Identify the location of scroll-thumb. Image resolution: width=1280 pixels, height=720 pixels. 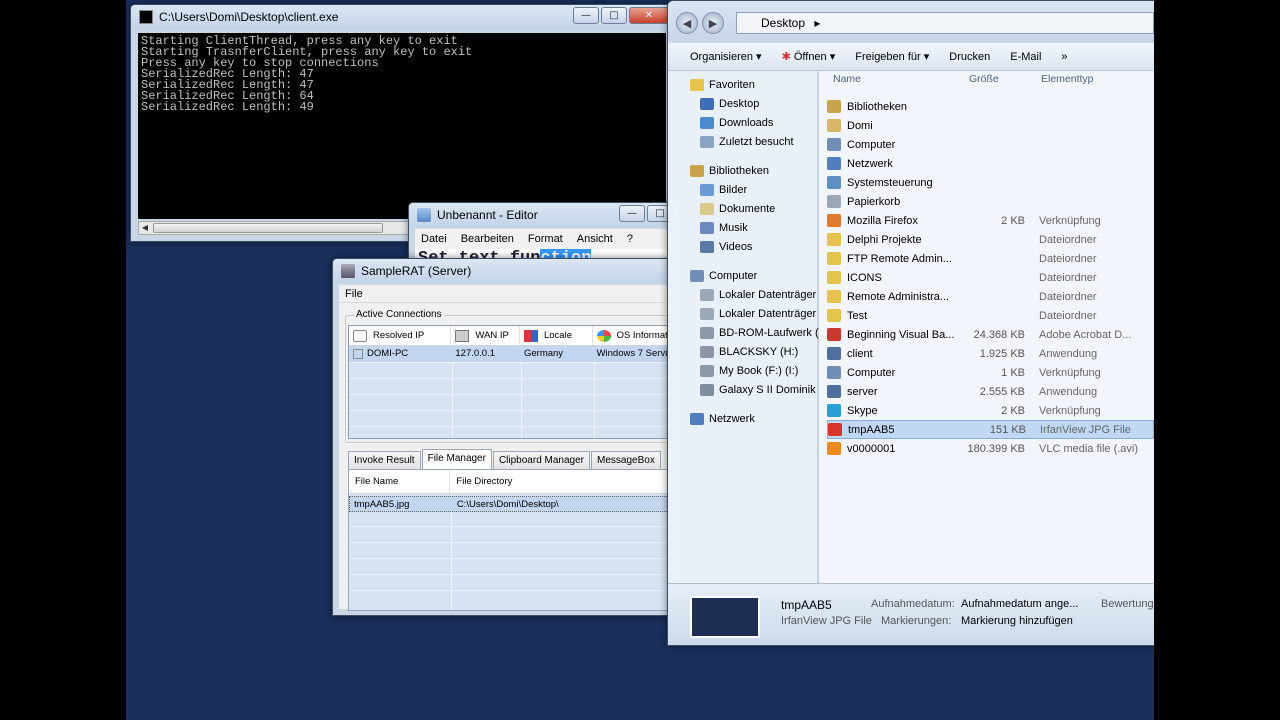
(268, 228).